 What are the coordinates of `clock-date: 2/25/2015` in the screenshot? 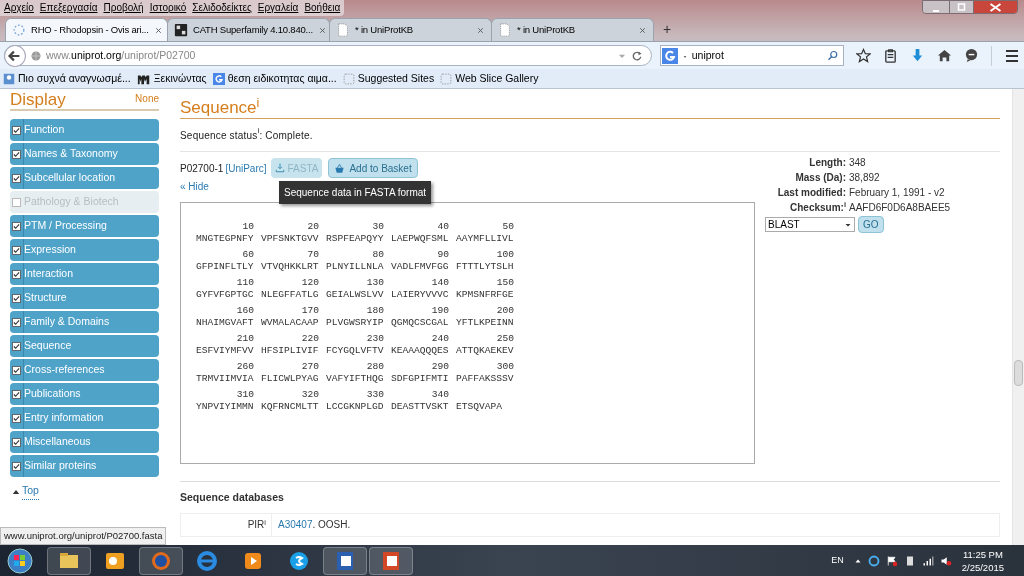 It's located at (982, 567).